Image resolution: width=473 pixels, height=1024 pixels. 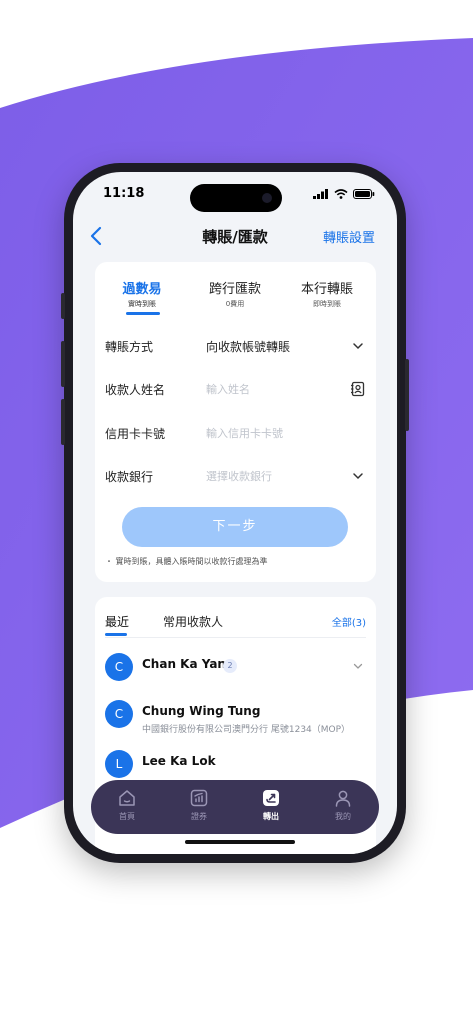 I want to click on tabbar-item-home: 首頁, so click(x=127, y=805).